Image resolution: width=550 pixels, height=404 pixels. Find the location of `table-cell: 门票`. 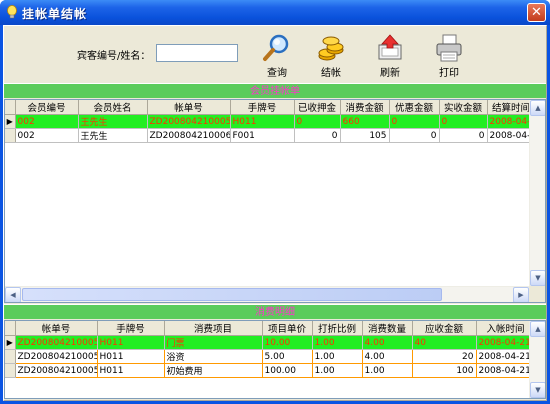

table-cell: 门票 is located at coordinates (213, 342).